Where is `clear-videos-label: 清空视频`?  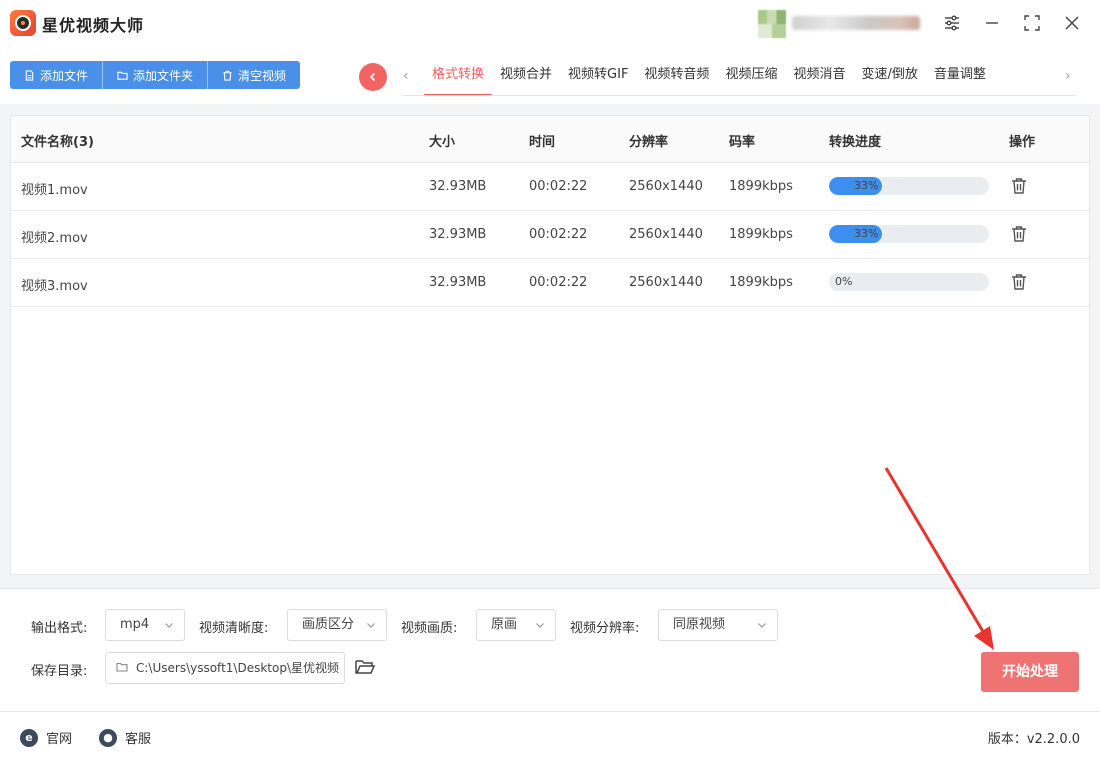 clear-videos-label: 清空视频 is located at coordinates (262, 75).